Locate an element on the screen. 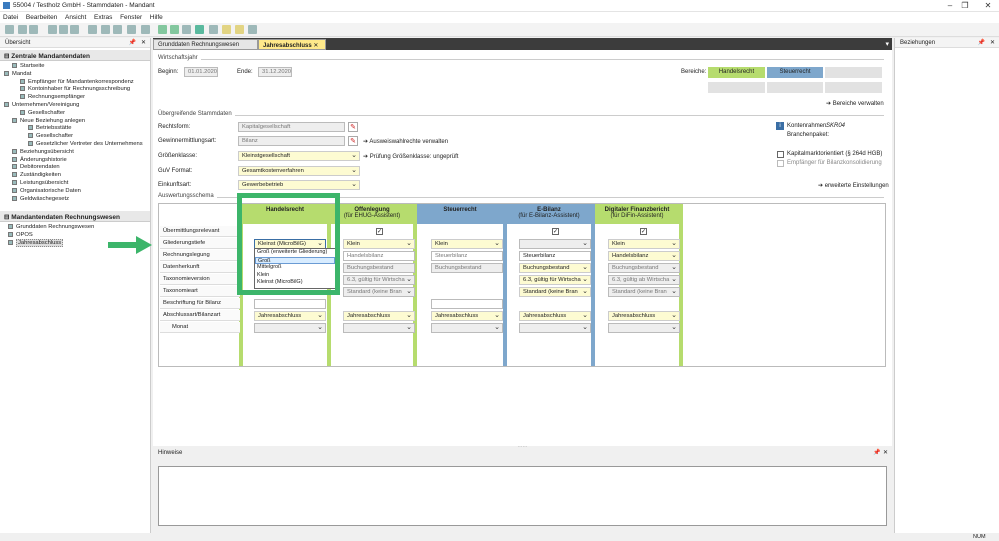  tree-item: Änderungshistorie is located at coordinates (77, 160).